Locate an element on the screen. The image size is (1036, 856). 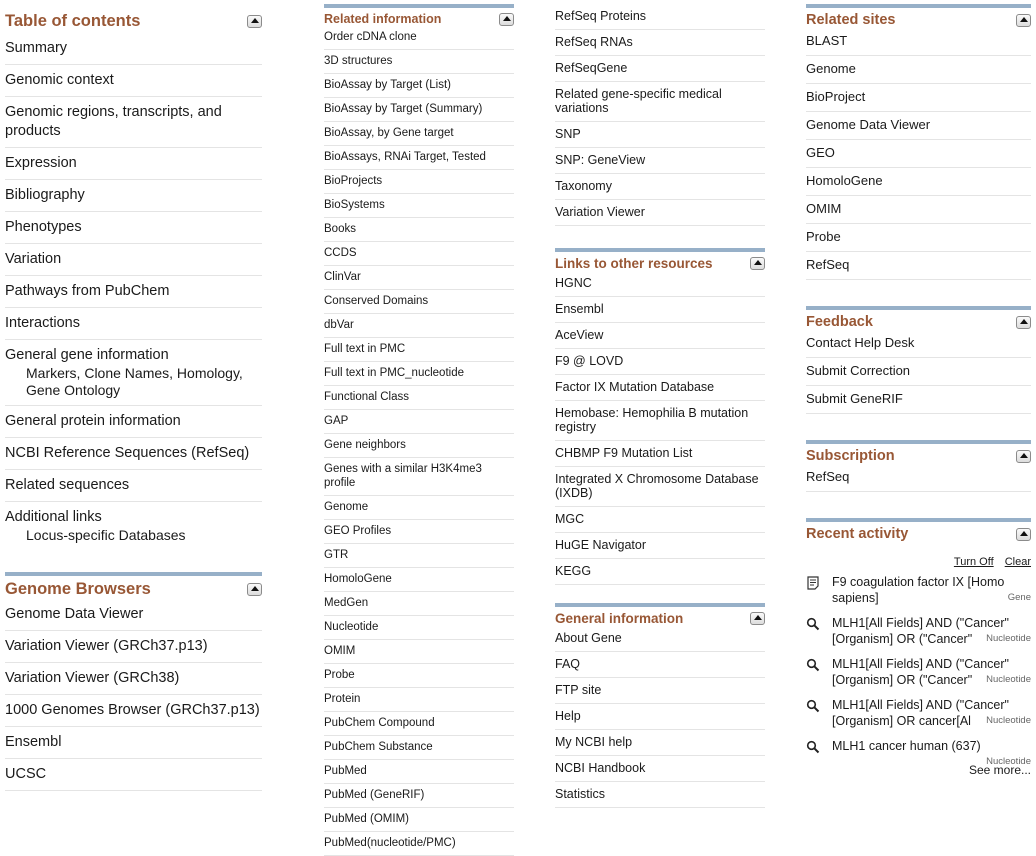
related-information-link: PubMed(nucleotide/PMC) is located at coordinates (419, 843).